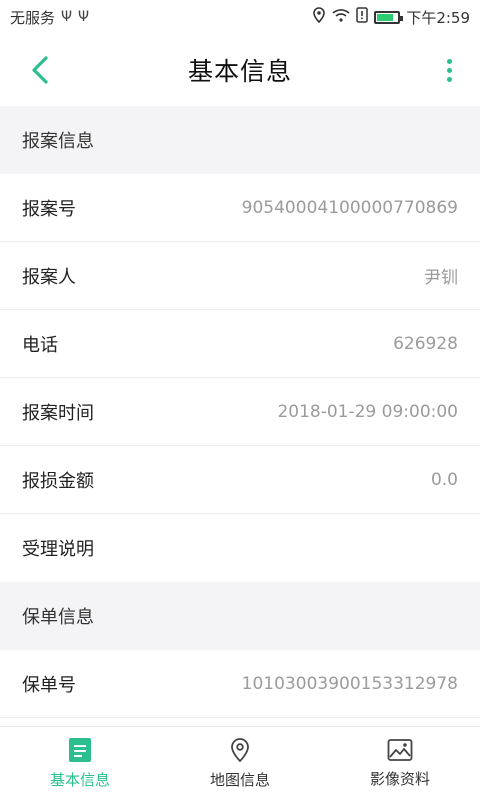  I want to click on row-value: 90540004100000770869, so click(349, 207).